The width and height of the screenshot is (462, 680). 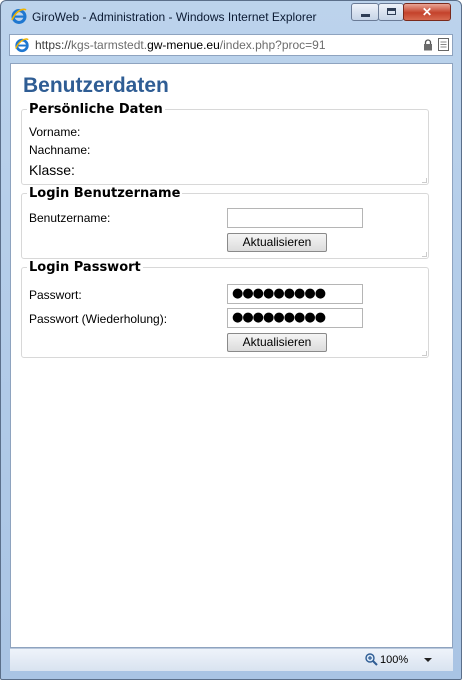 I want to click on url-subdomain: kgs-tarmstedt., so click(x=109, y=45).